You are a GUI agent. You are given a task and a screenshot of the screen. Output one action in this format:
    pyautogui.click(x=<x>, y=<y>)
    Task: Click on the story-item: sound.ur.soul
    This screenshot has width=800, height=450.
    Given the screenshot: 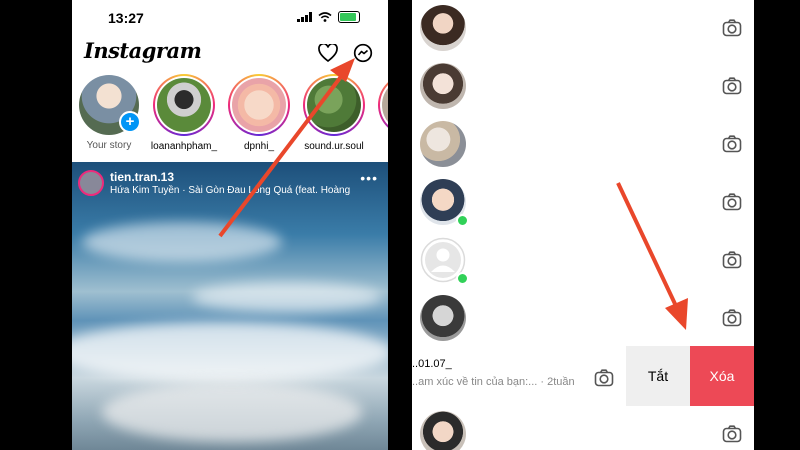 What is the action you would take?
    pyautogui.click(x=334, y=113)
    